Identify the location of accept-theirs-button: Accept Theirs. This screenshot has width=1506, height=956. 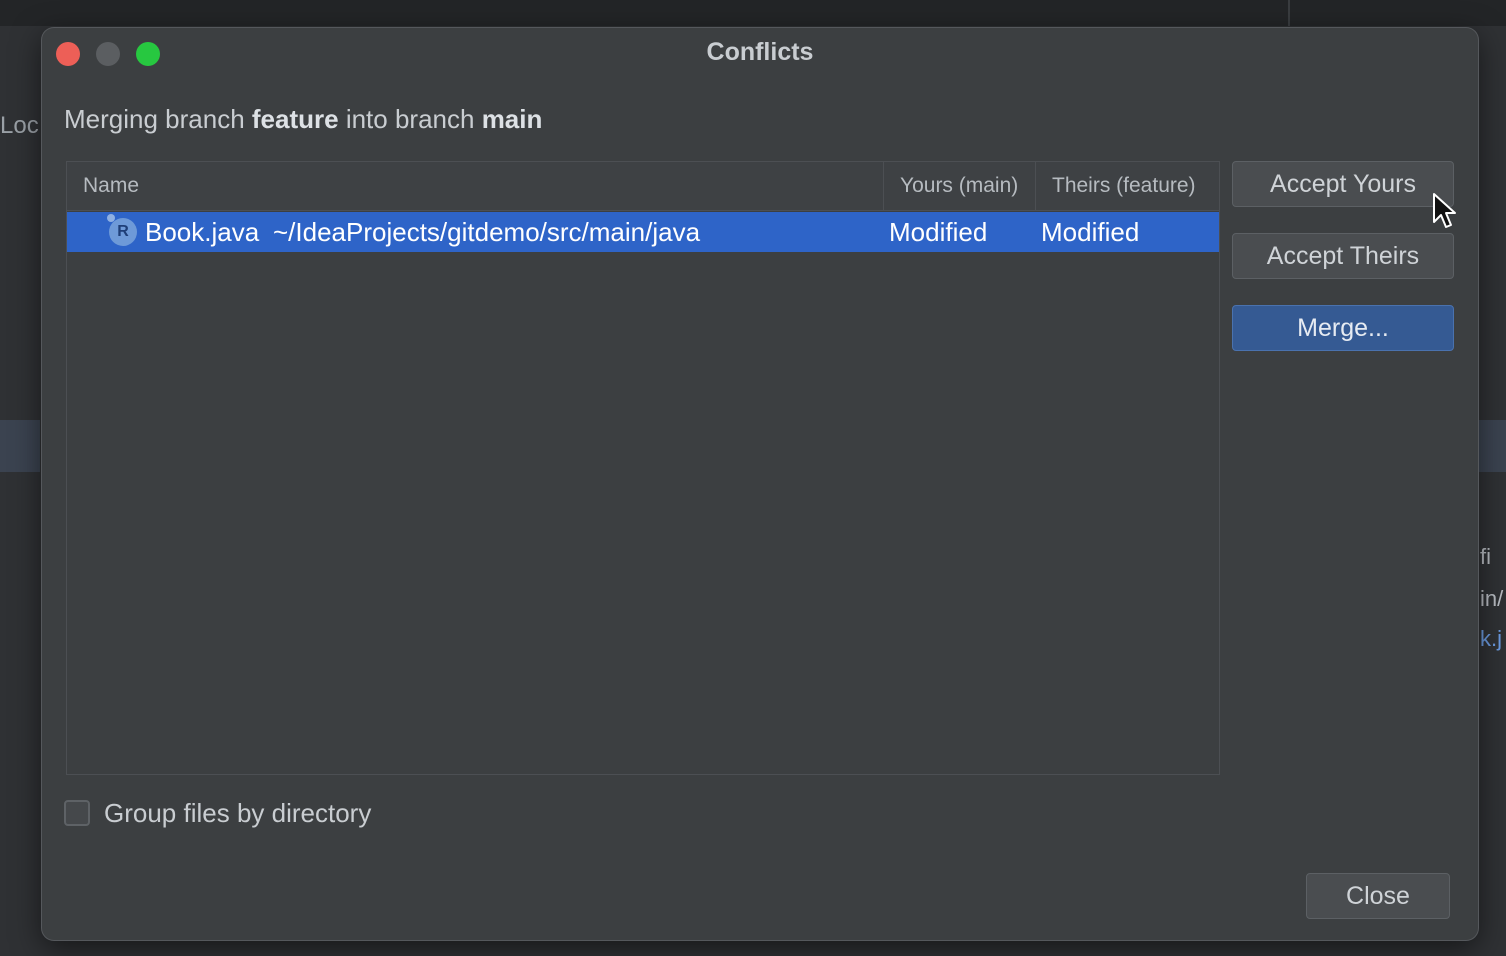
(1343, 256).